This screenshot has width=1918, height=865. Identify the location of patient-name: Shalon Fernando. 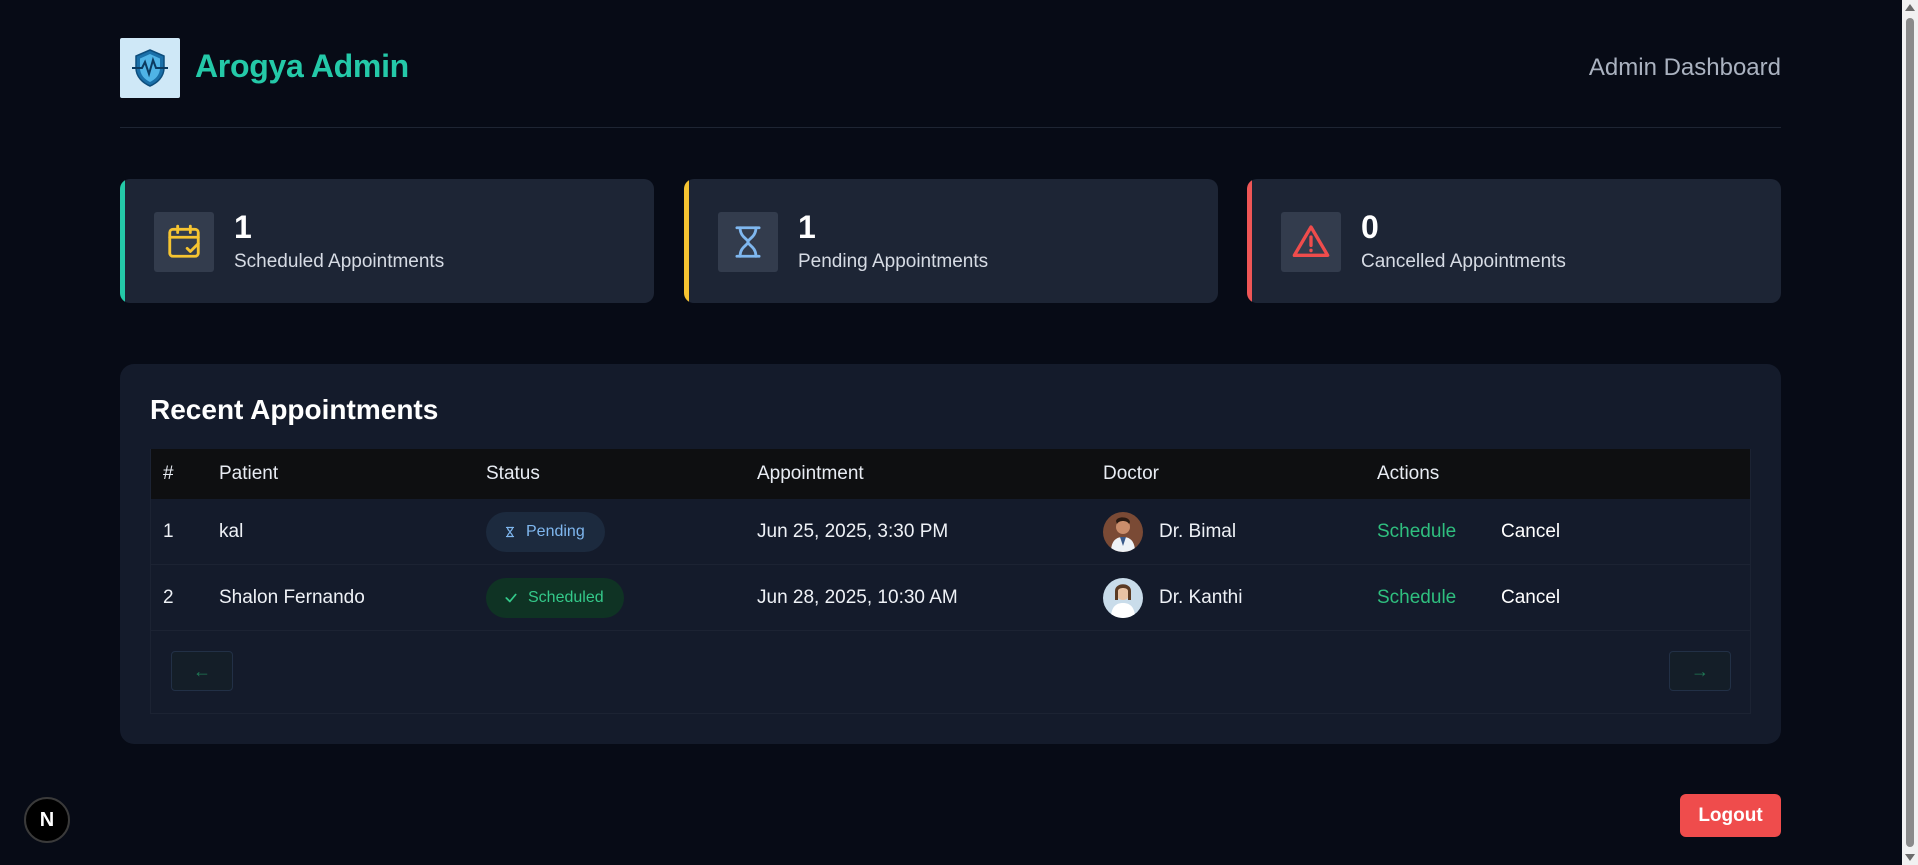
(292, 597).